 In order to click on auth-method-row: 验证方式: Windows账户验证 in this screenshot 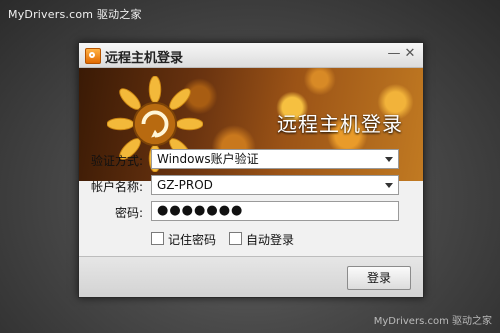, I will do `click(251, 160)`.